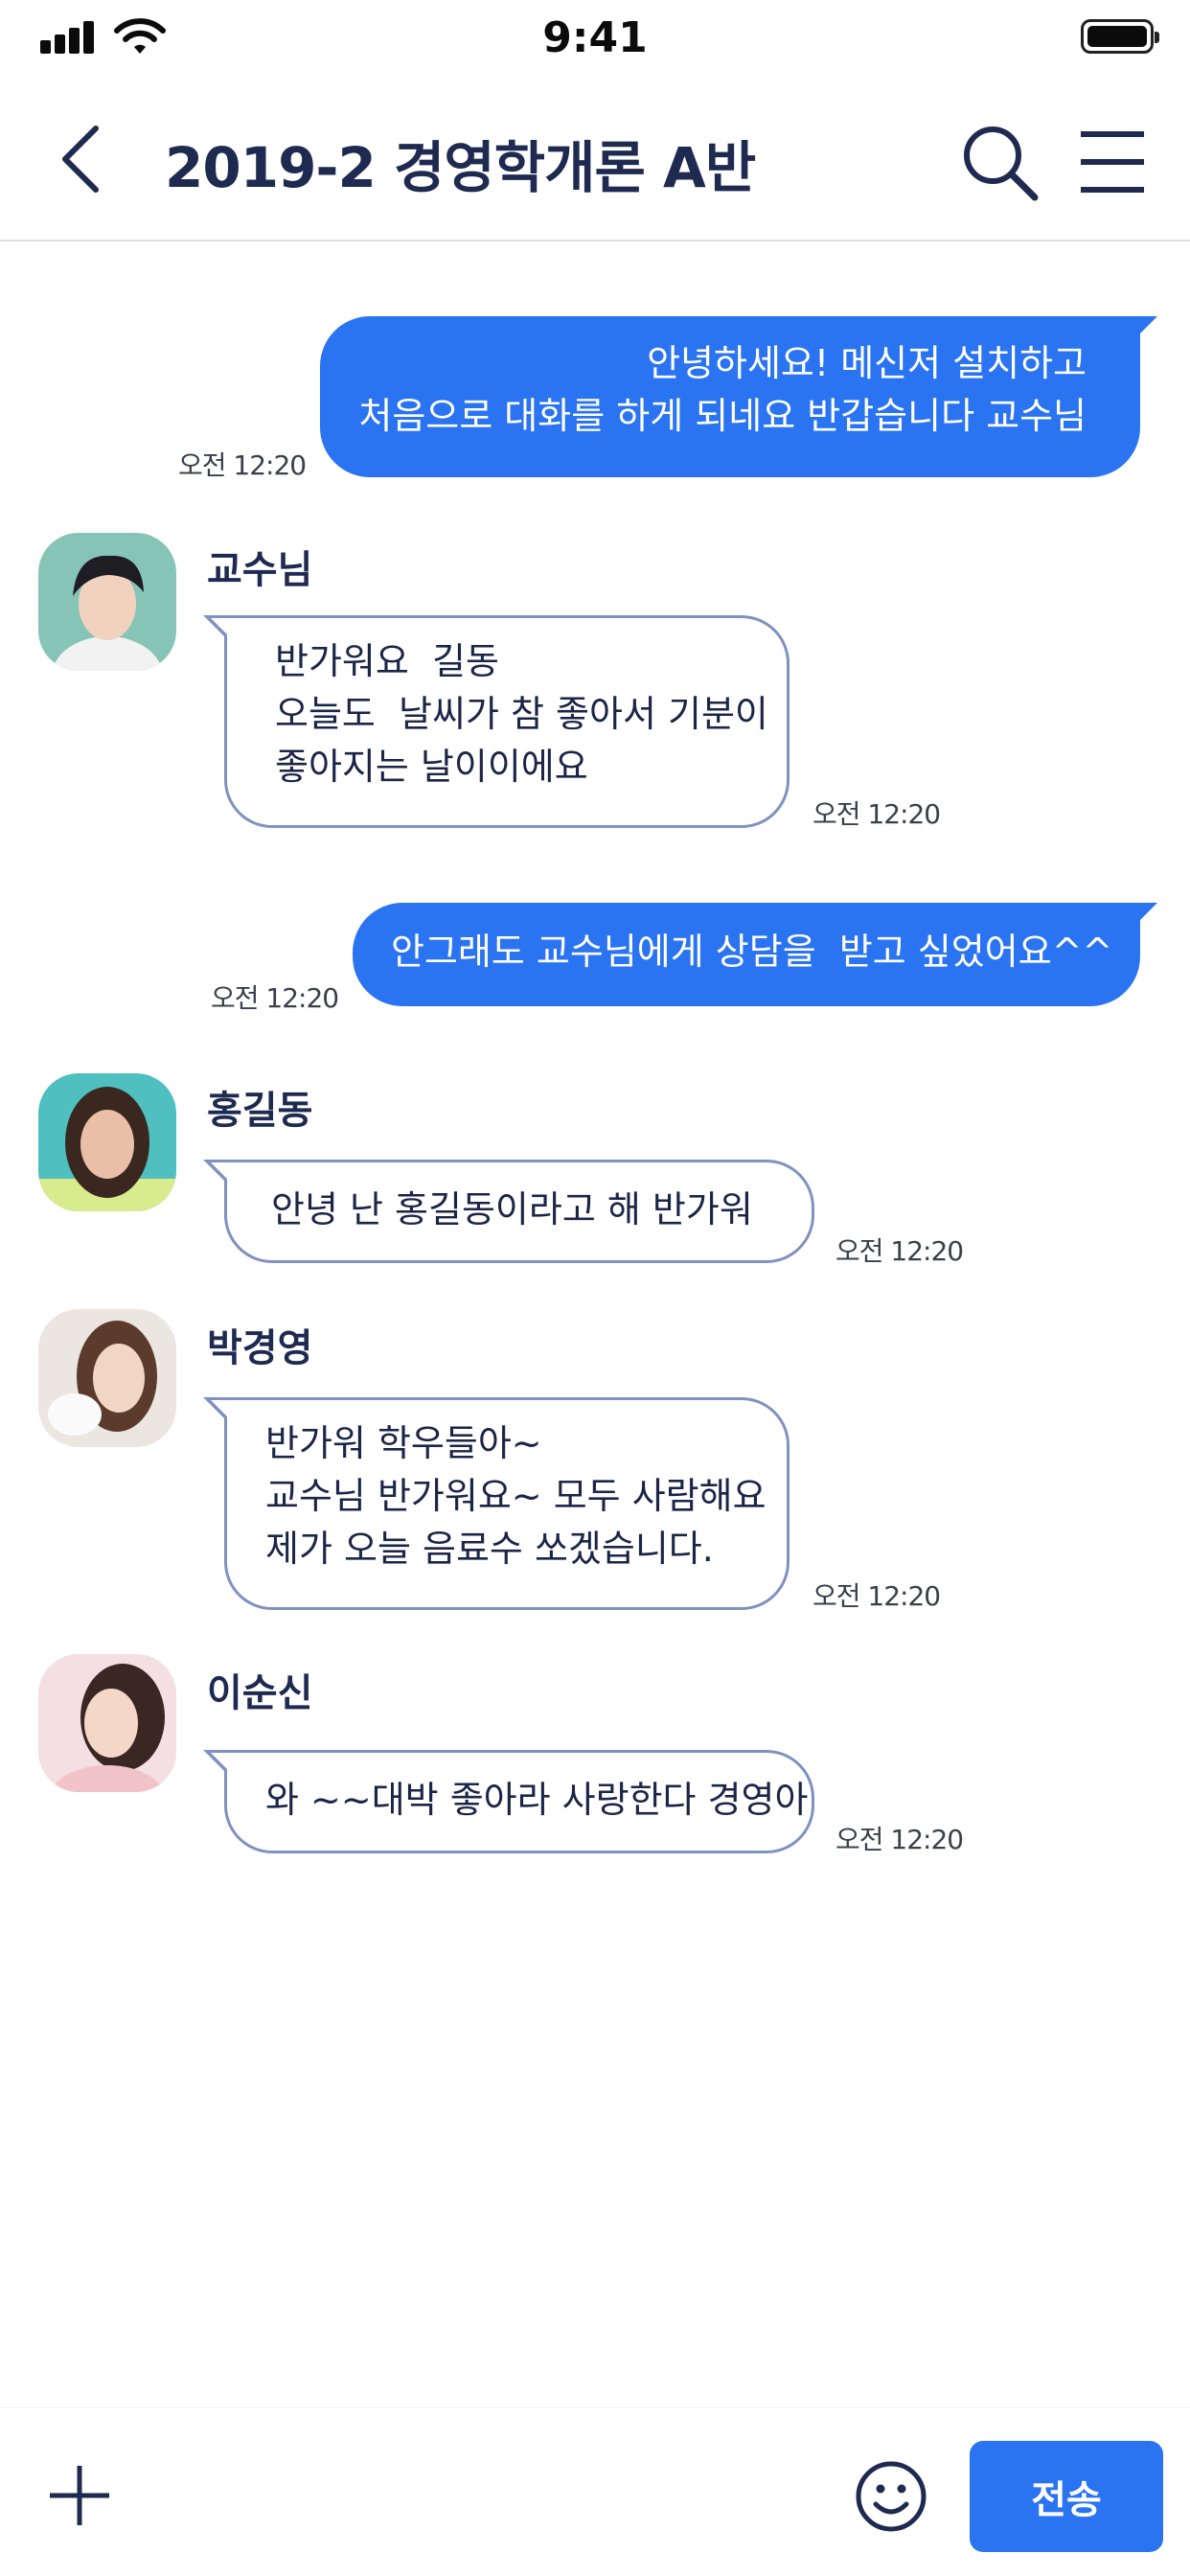 This screenshot has width=1190, height=2576. Describe the element at coordinates (867, 363) in the screenshot. I see `message-text: 안녕하세요! 메신저 설치하고` at that location.